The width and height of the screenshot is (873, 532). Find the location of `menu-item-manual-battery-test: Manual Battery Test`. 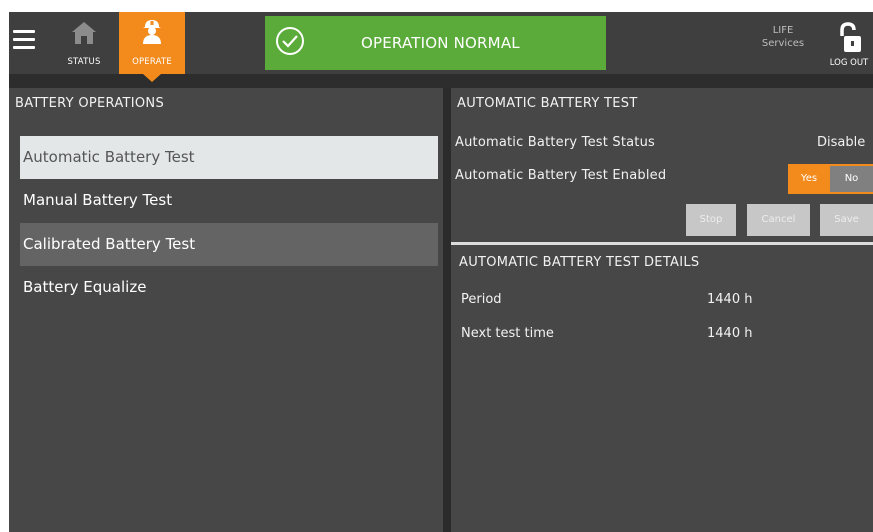

menu-item-manual-battery-test: Manual Battery Test is located at coordinates (229, 200).